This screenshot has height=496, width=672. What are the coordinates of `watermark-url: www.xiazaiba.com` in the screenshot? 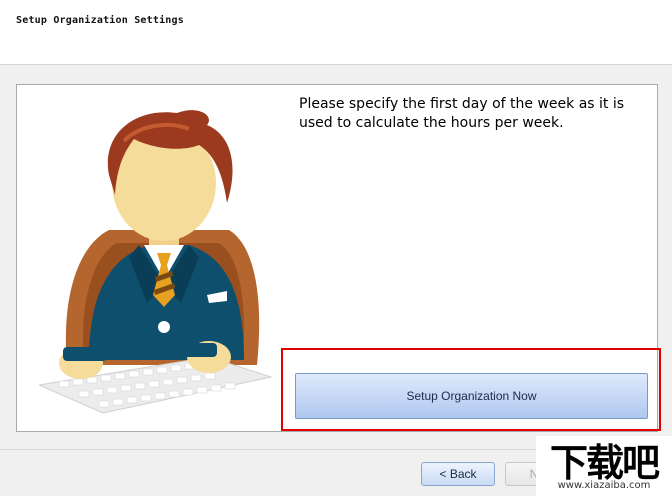 It's located at (604, 485).